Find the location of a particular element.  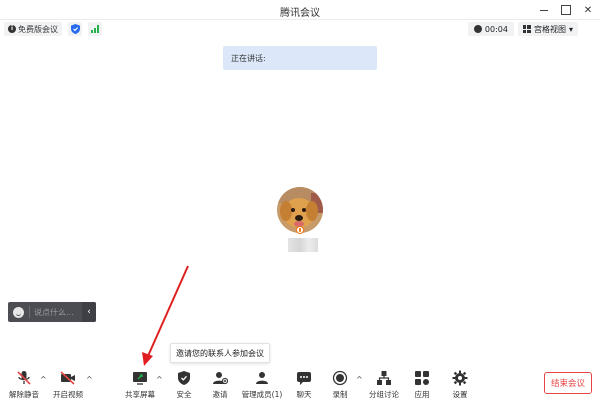

meeting-info-button: i 免费版会议 is located at coordinates (33, 29).